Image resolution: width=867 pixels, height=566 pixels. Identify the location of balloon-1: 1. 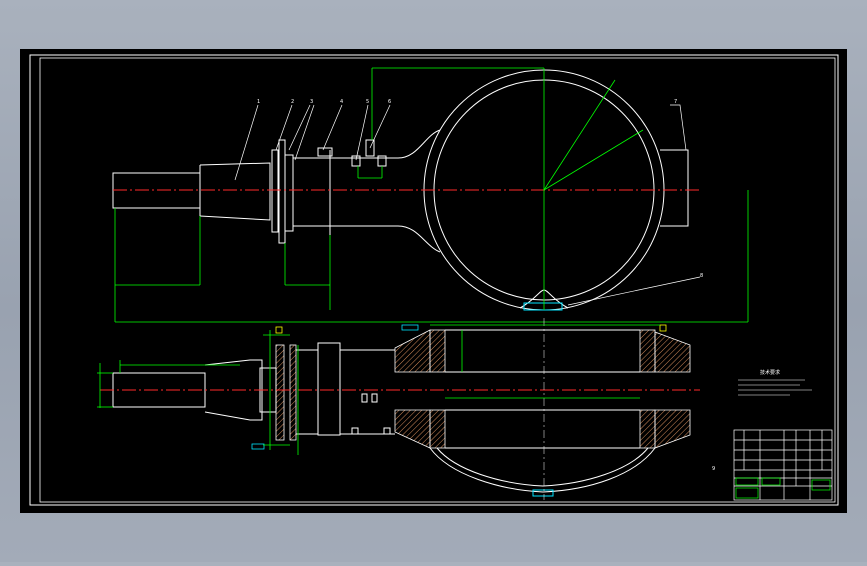
(258, 102).